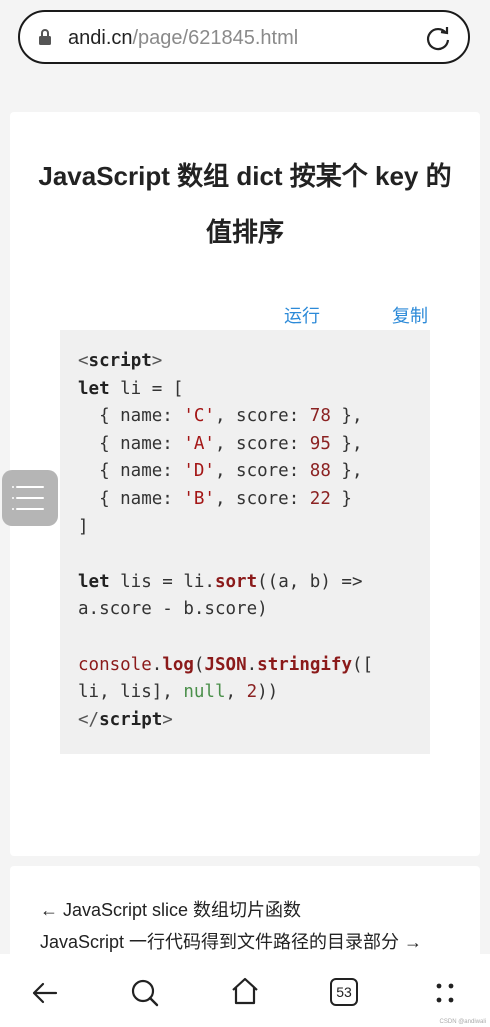 The width and height of the screenshot is (490, 1027). What do you see at coordinates (100, 38) in the screenshot?
I see `url-host: andi.cn` at bounding box center [100, 38].